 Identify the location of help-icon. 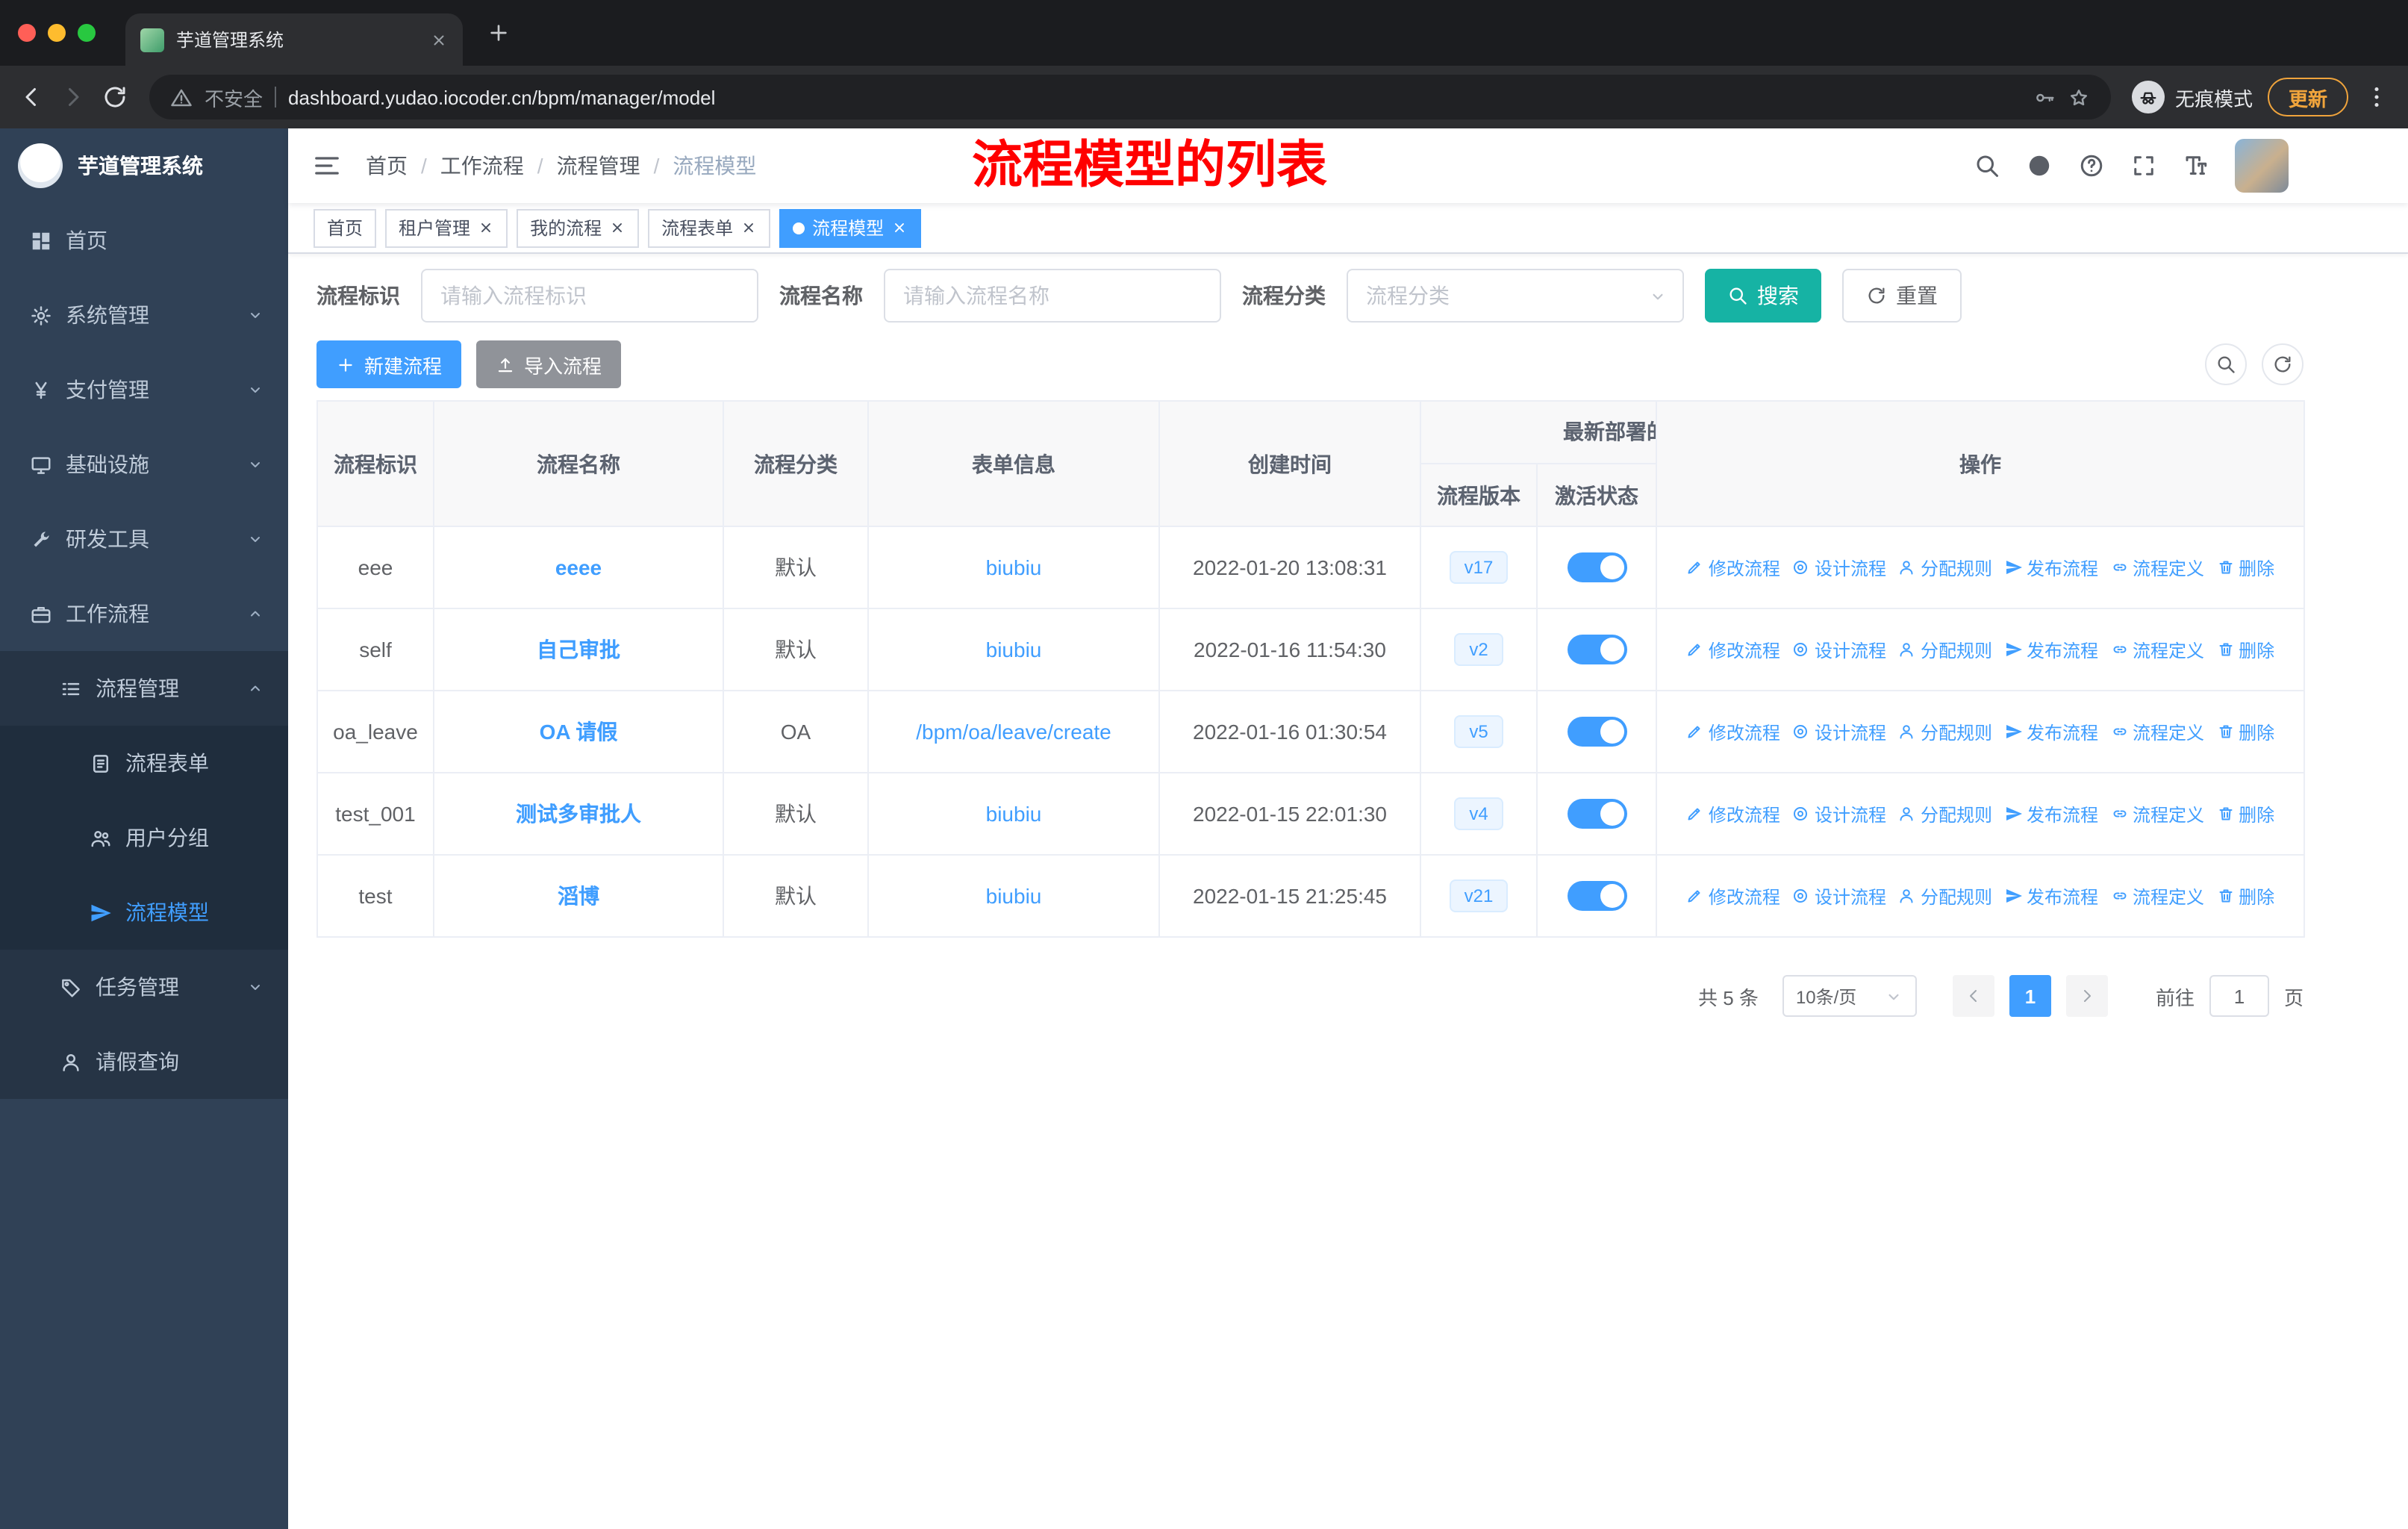
(2091, 165).